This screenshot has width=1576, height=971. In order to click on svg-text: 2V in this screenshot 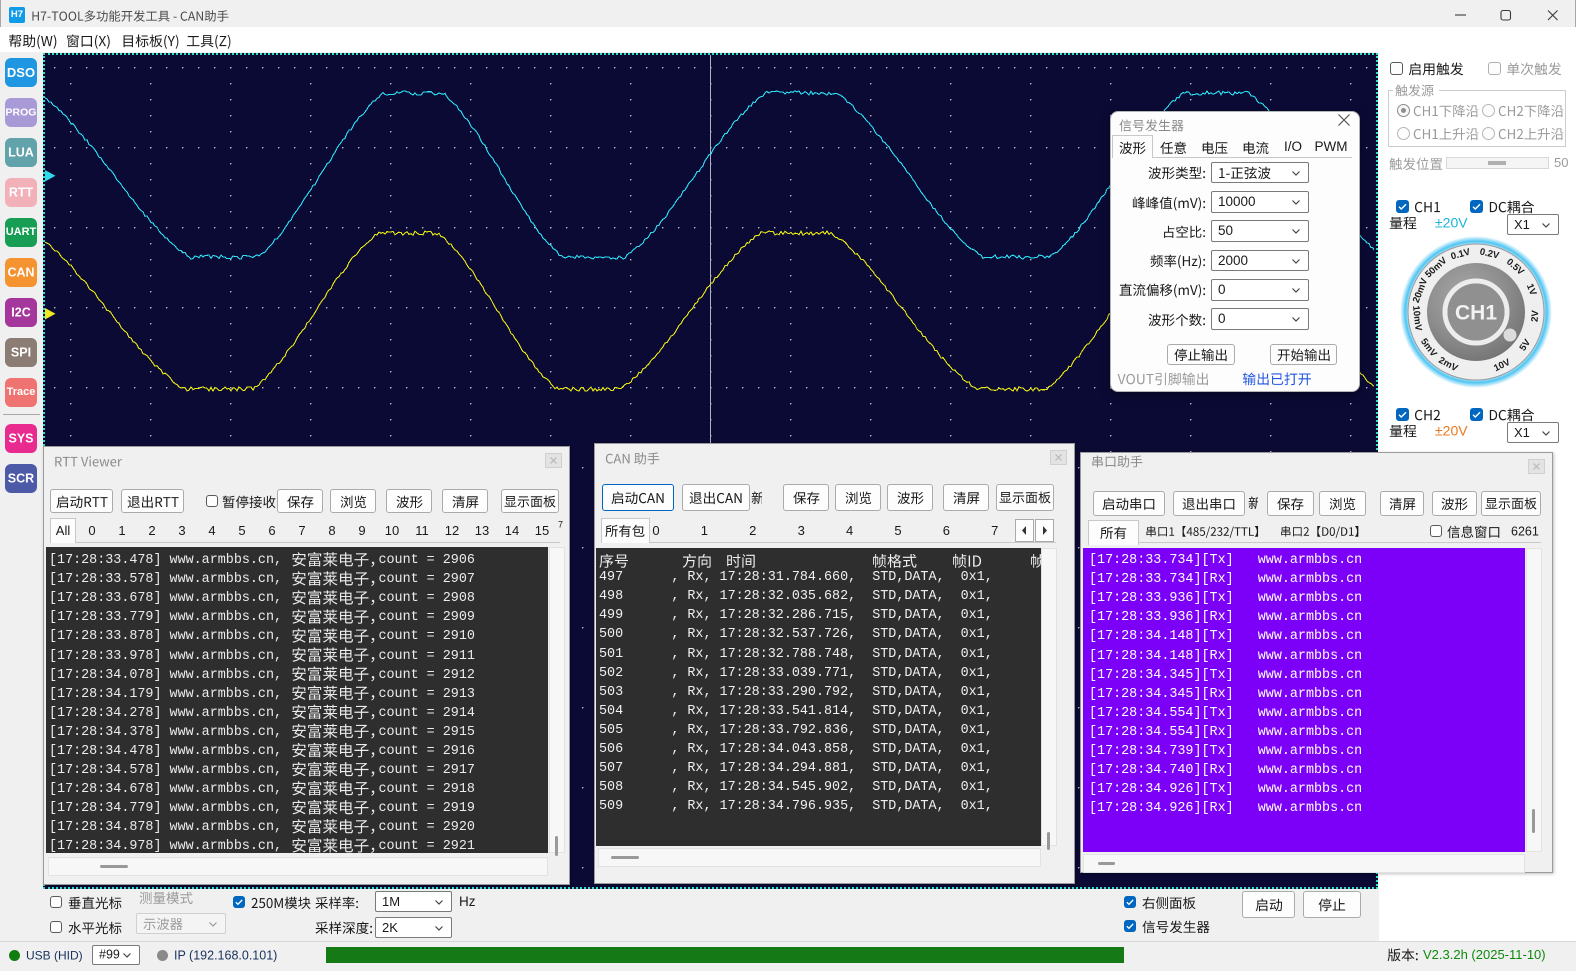, I will do `click(1536, 315)`.